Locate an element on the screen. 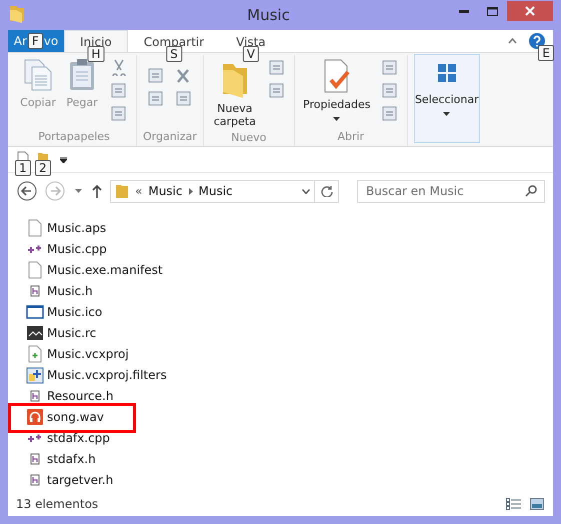 This screenshot has height=524, width=561. file-name: stdafx.h is located at coordinates (71, 459).